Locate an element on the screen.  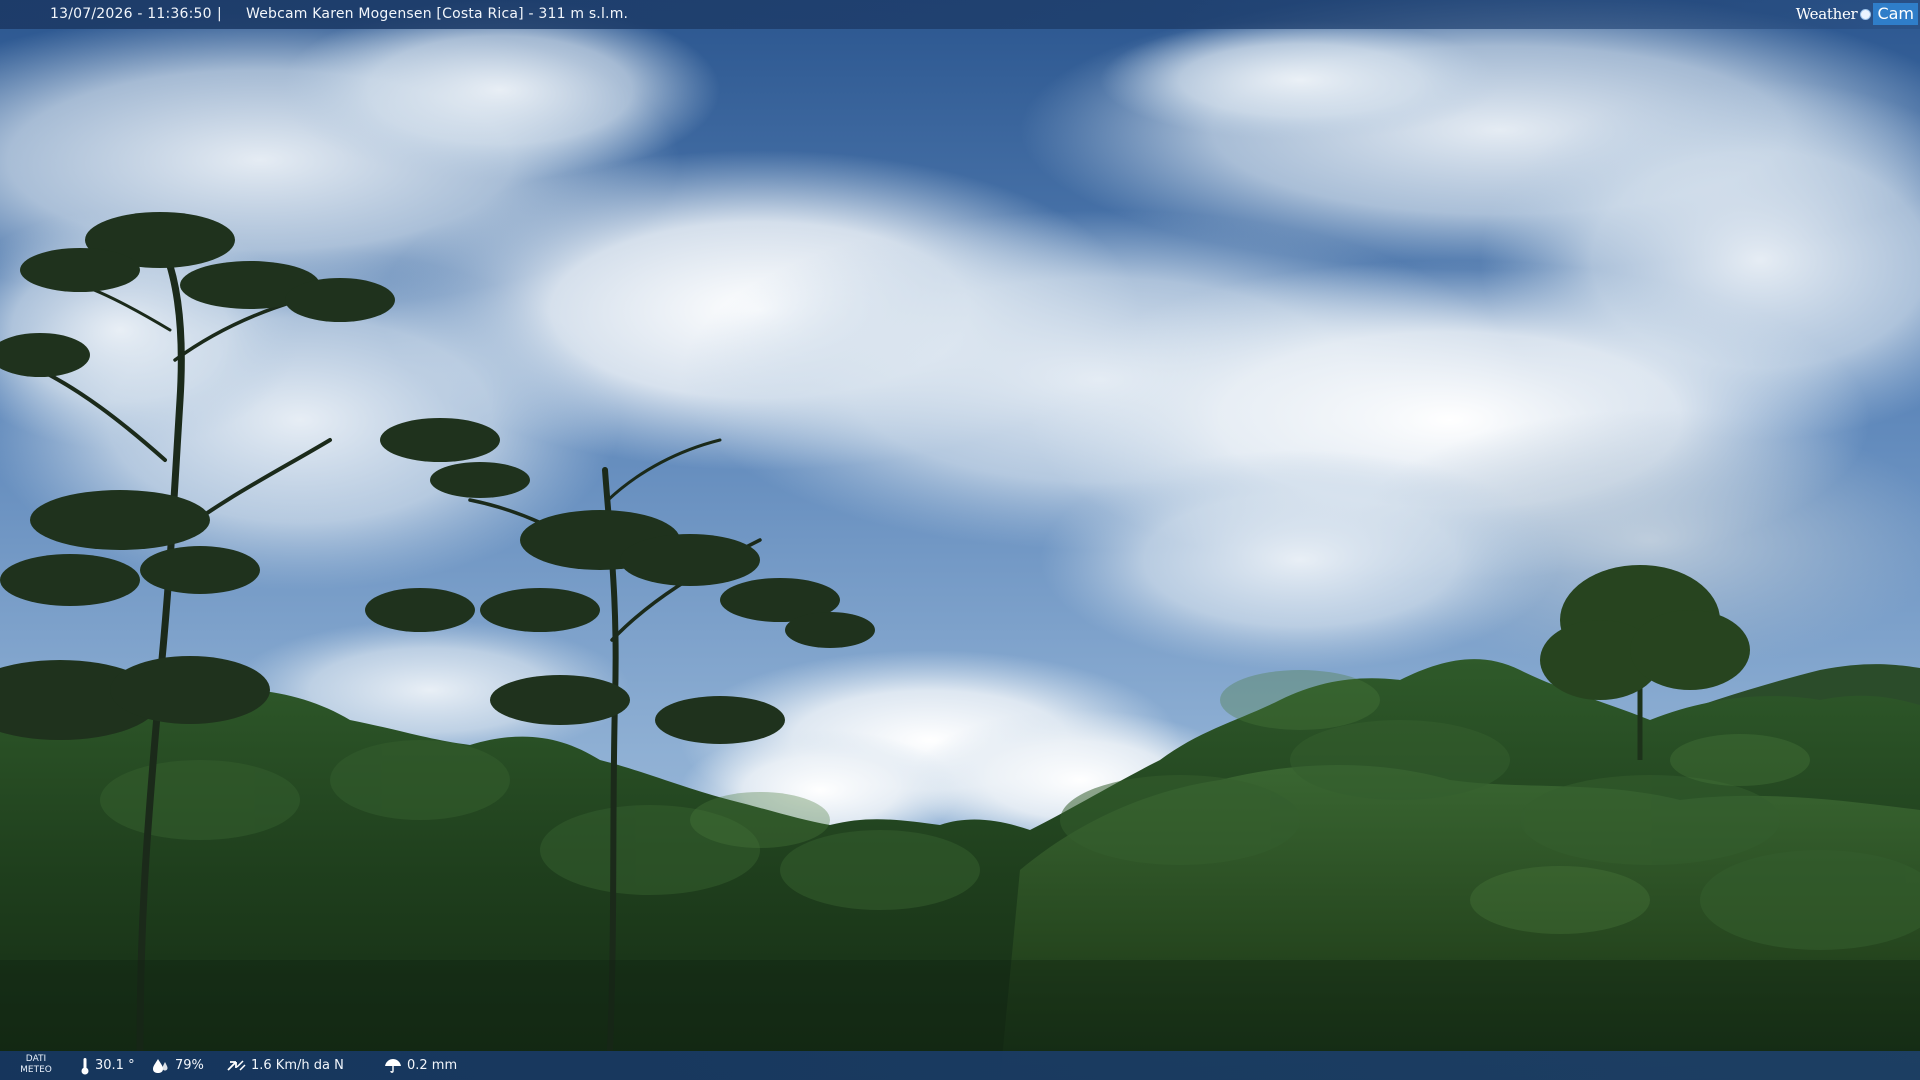
wind-reading: 1.6 Km/h da N is located at coordinates (285, 1065).